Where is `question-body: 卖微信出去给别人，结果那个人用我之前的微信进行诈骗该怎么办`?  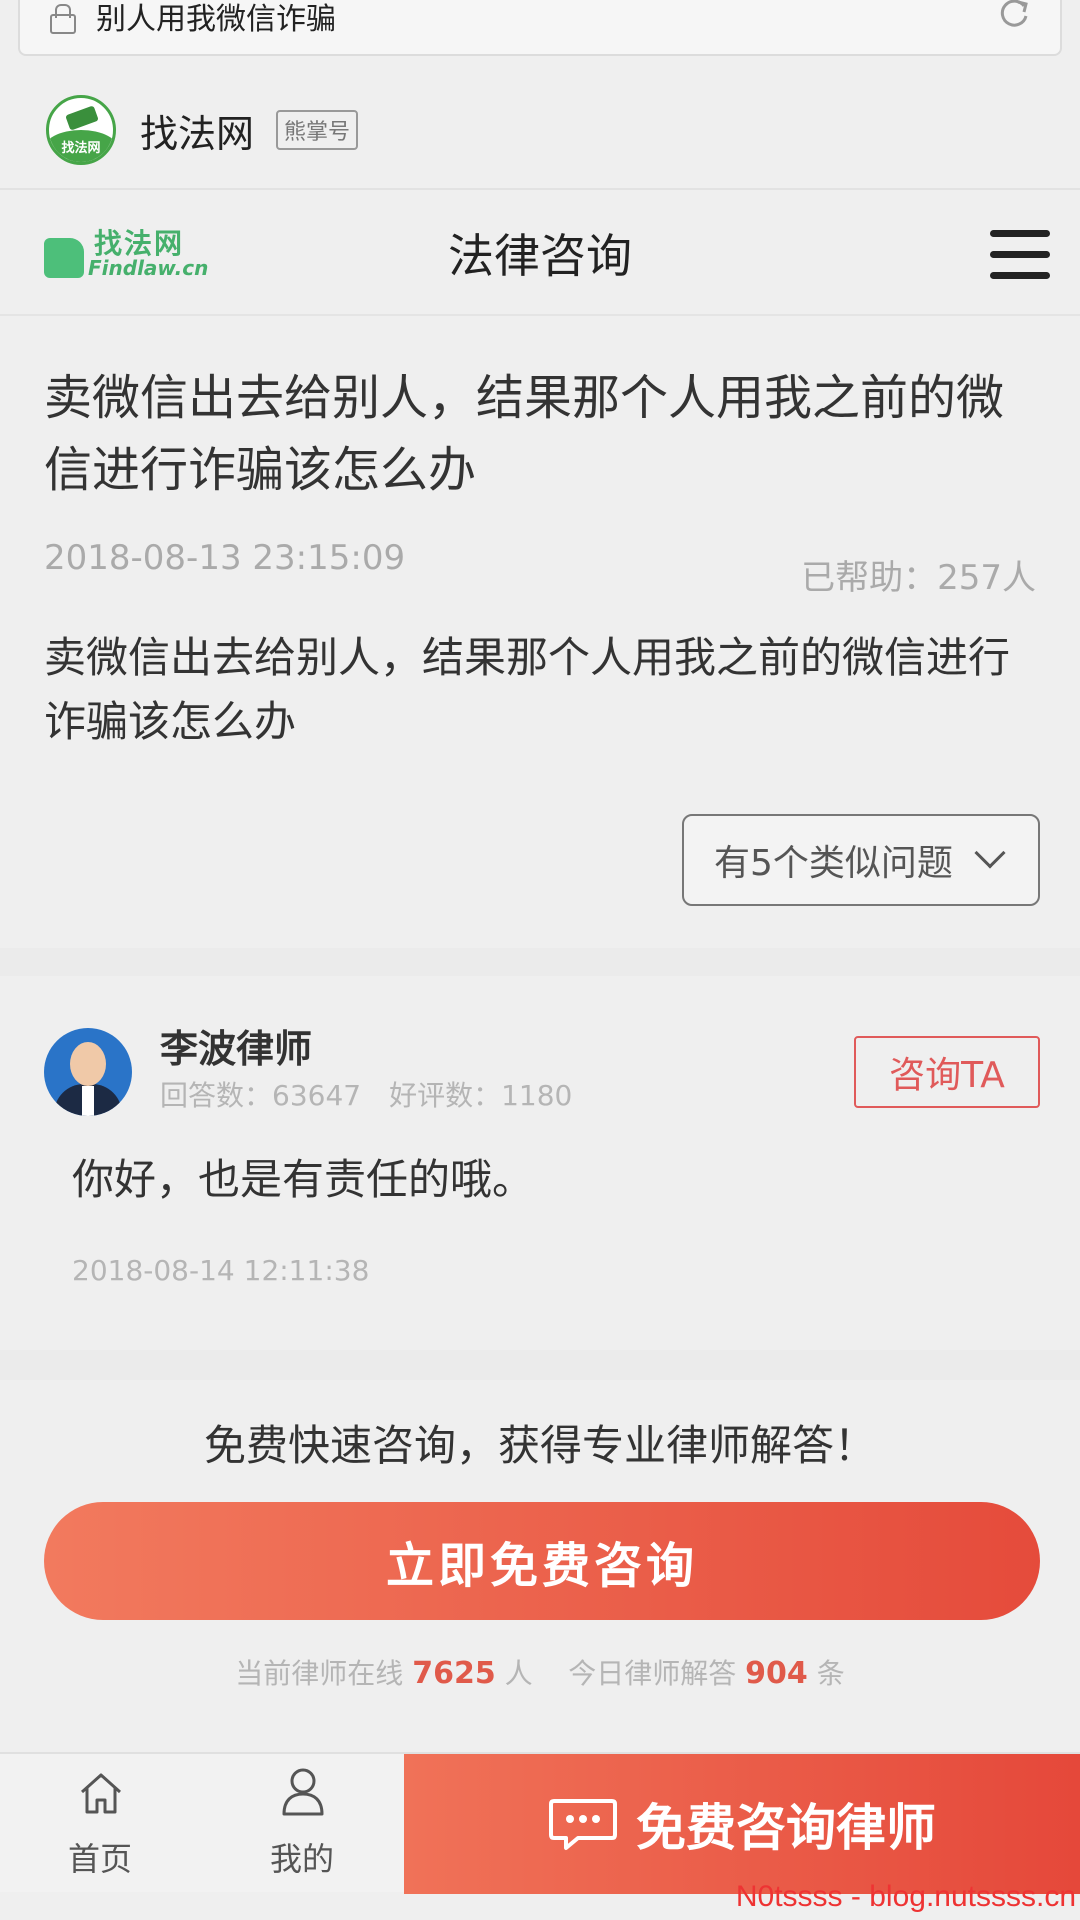
question-body: 卖微信出去给别人，结果那个人用我之前的微信进行诈骗该怎么办 is located at coordinates (527, 689).